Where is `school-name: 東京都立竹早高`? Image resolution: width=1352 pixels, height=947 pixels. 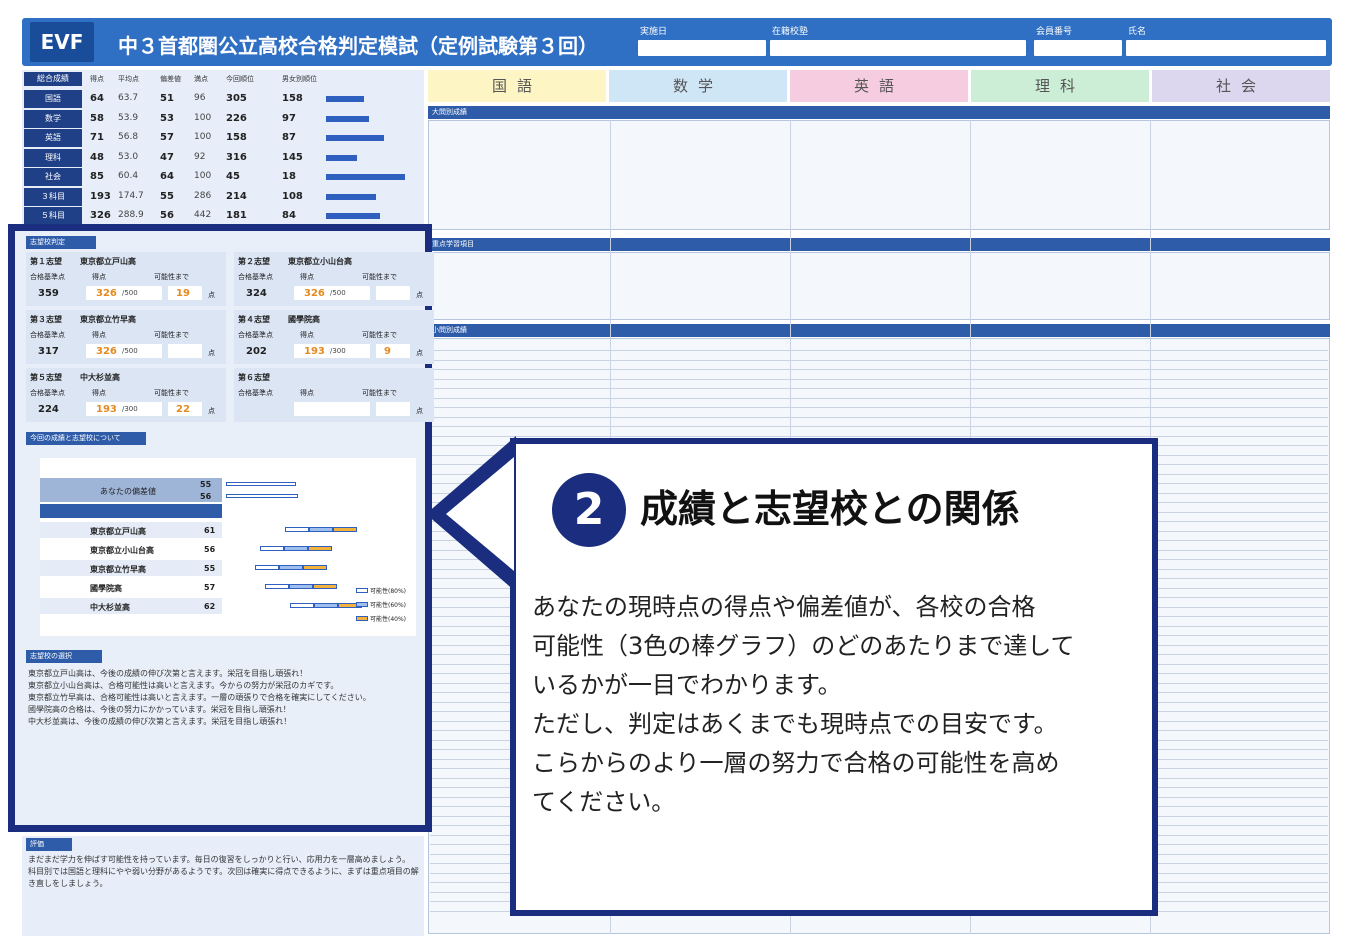 school-name: 東京都立竹早高 is located at coordinates (118, 569).